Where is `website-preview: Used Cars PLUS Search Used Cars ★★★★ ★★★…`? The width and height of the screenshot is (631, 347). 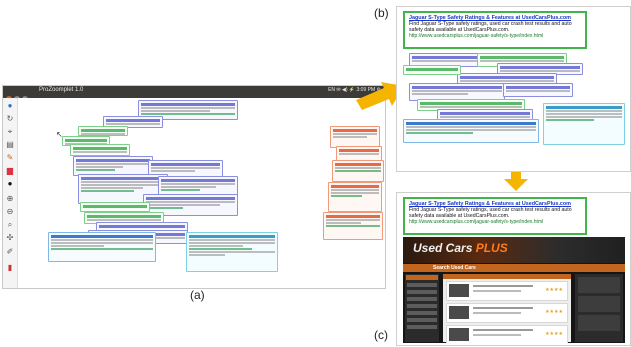 website-preview: Used Cars PLUS Search Used Cars ★★★★ ★★★… is located at coordinates (514, 290).